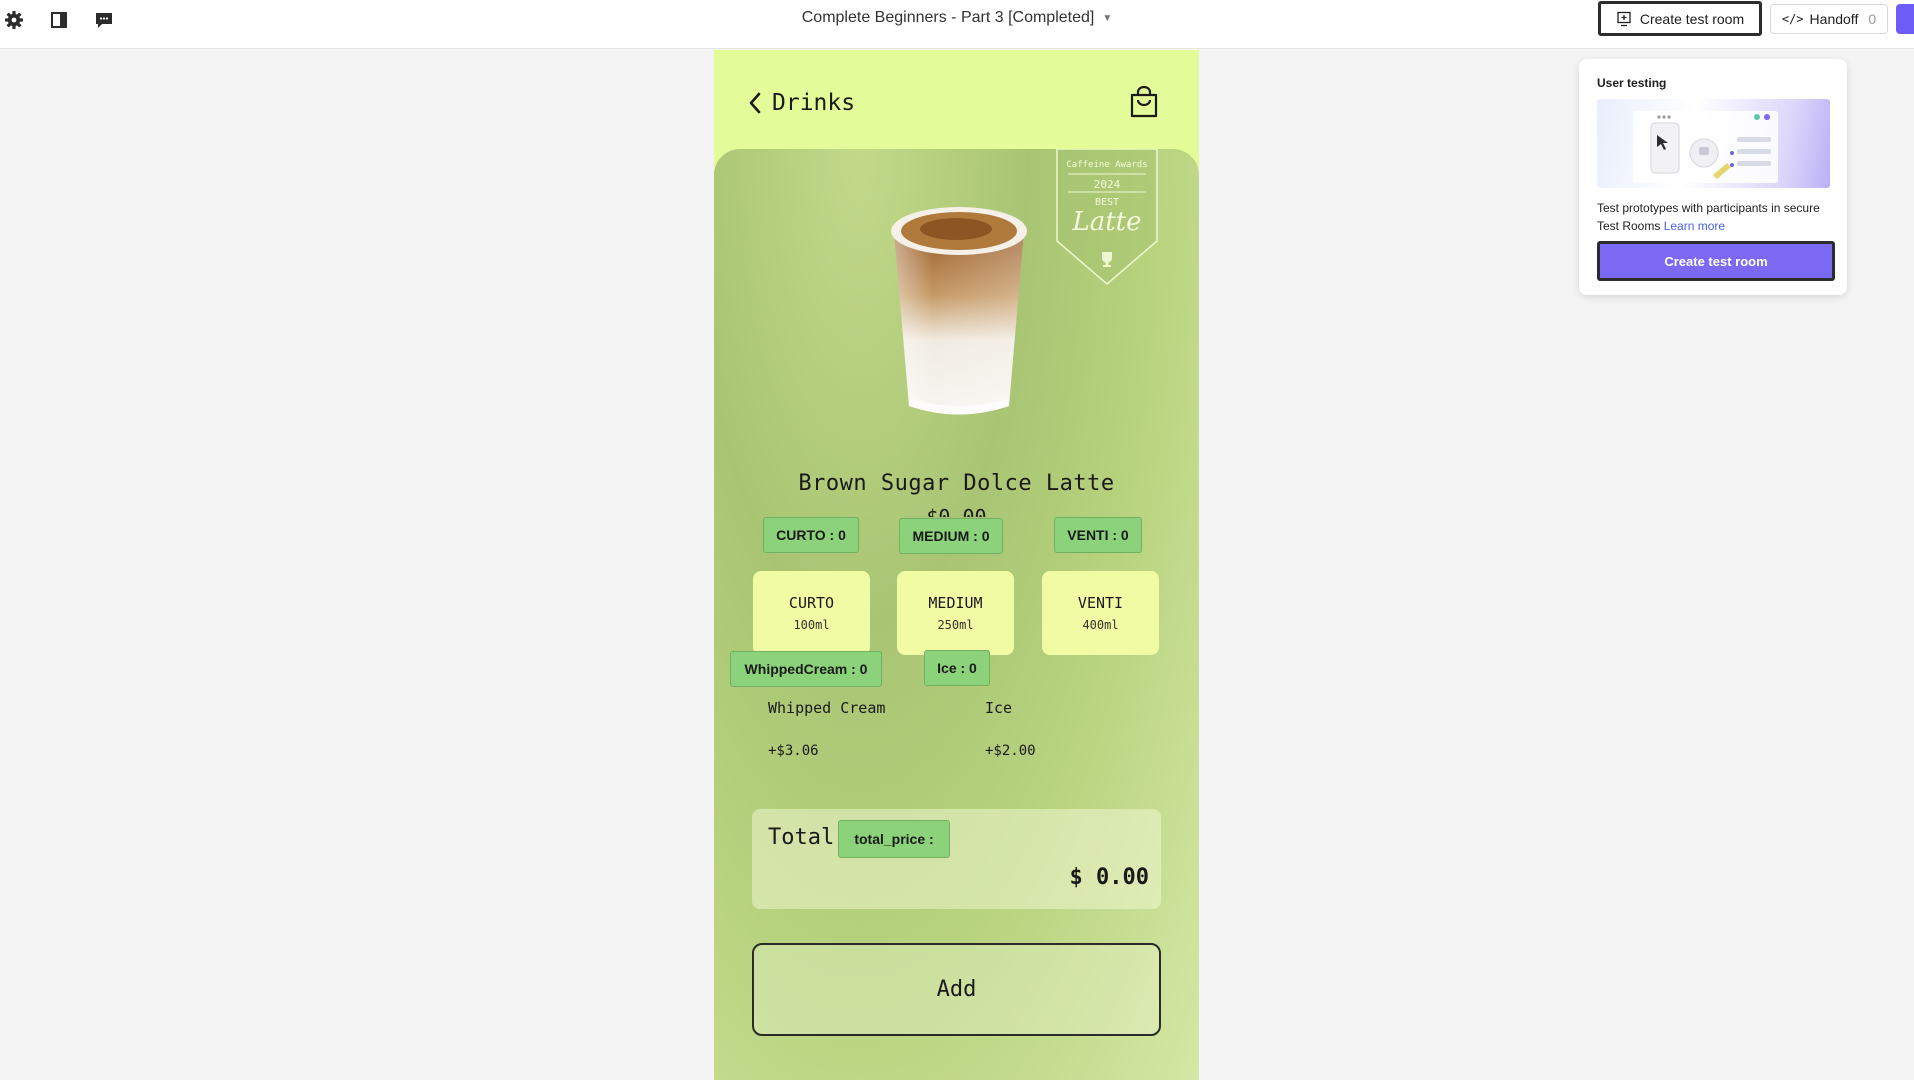  Describe the element at coordinates (956, 483) in the screenshot. I see `product-name: Brown Sugar Dolce Latte` at that location.